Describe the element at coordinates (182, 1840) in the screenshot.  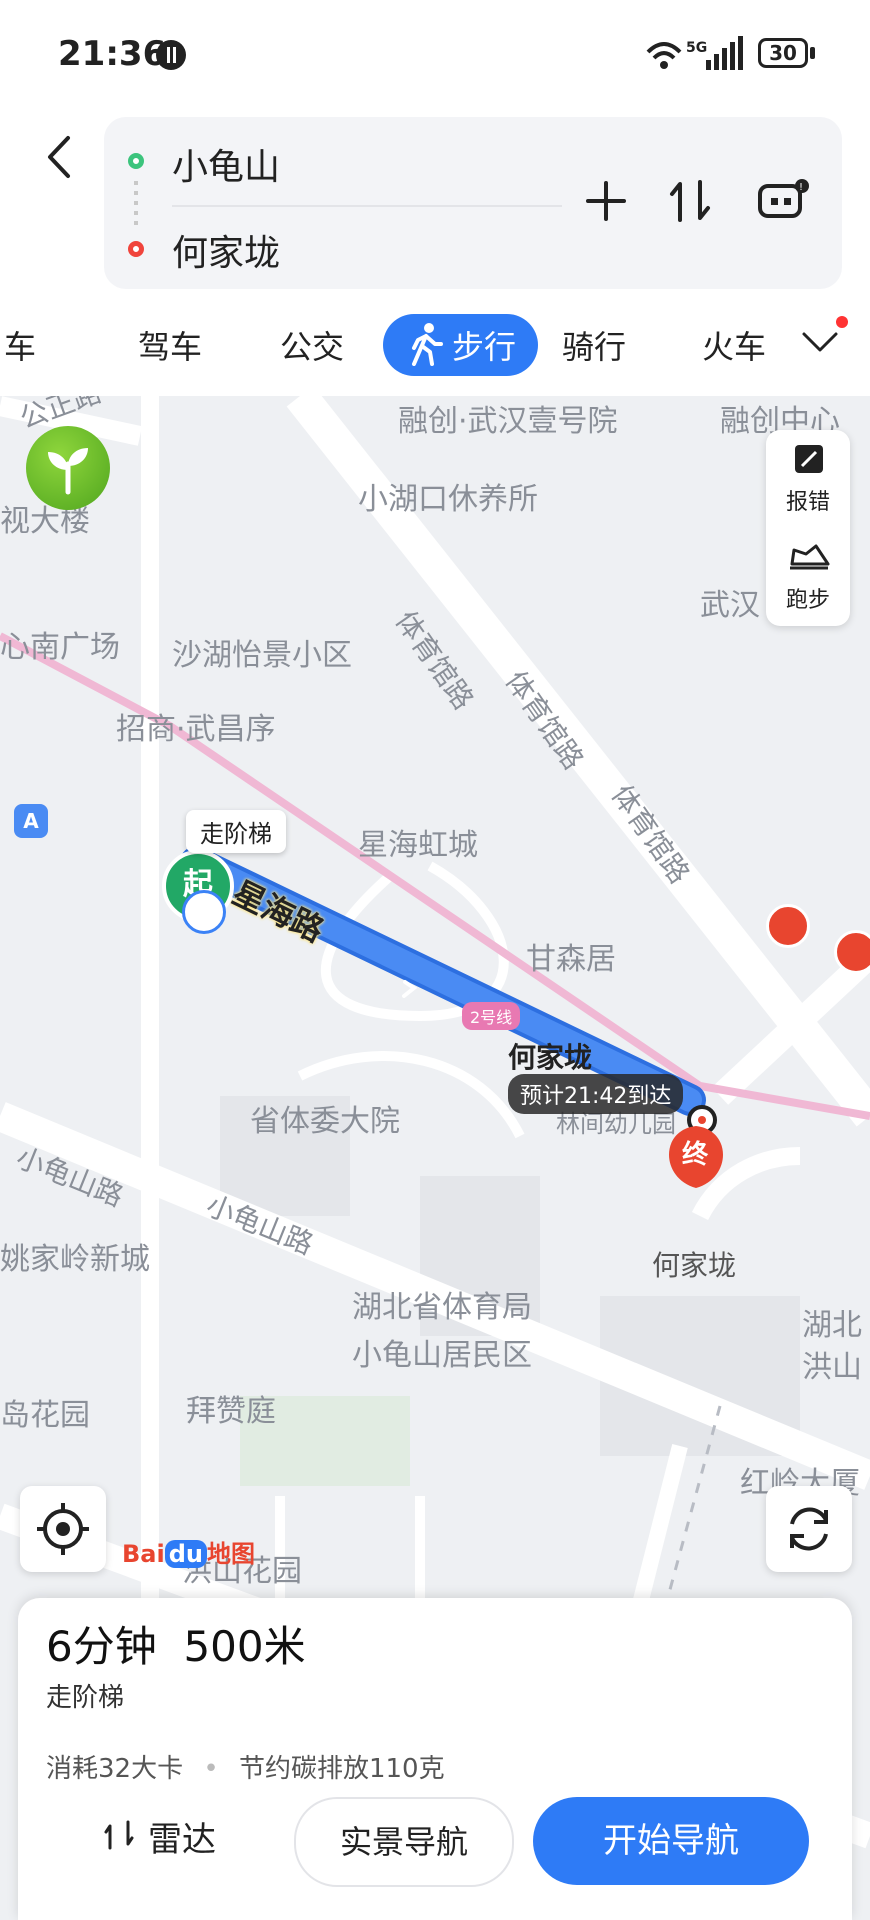
I see `radar-label: 雷达` at that location.